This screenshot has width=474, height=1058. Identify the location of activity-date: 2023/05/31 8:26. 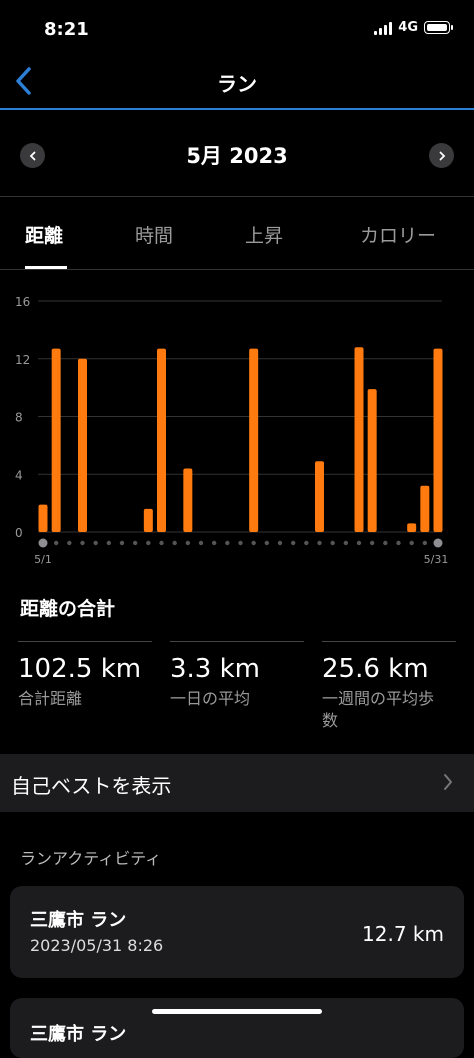
(97, 945).